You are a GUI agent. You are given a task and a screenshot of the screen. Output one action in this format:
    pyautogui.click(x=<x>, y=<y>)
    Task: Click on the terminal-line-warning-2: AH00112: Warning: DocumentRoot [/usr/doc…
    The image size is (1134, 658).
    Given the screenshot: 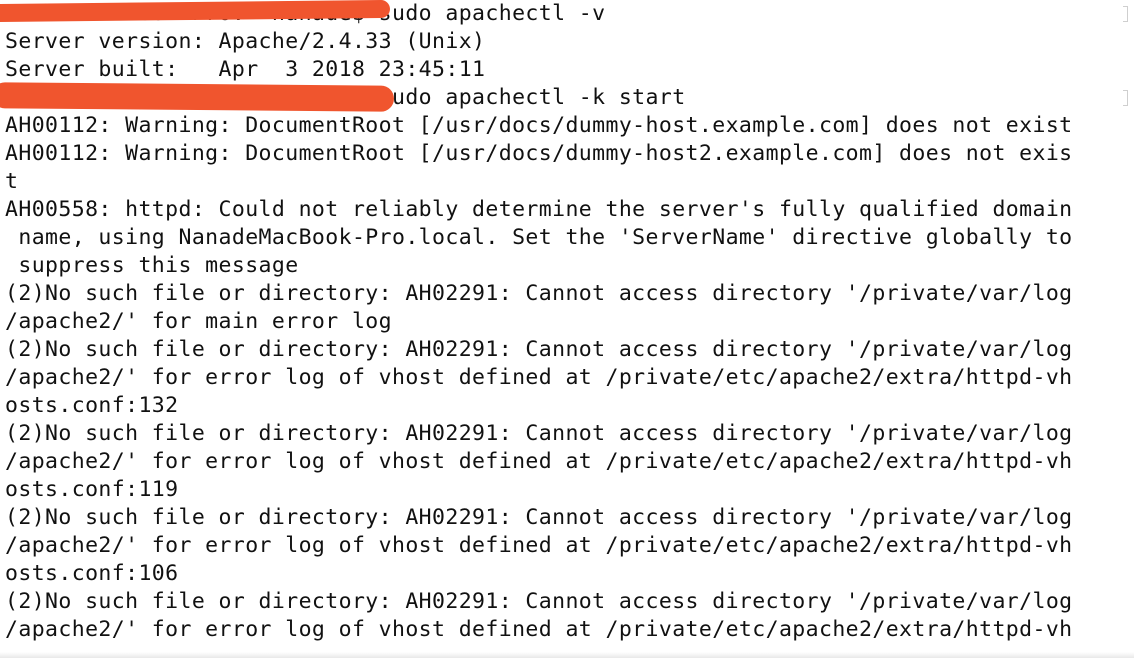 What is the action you would take?
    pyautogui.click(x=539, y=153)
    